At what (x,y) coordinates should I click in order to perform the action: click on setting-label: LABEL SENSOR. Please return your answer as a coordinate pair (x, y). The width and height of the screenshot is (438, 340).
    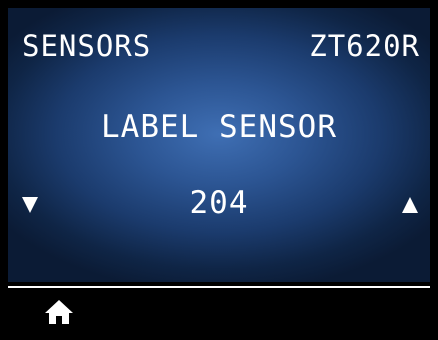
    Looking at the image, I should click on (219, 127).